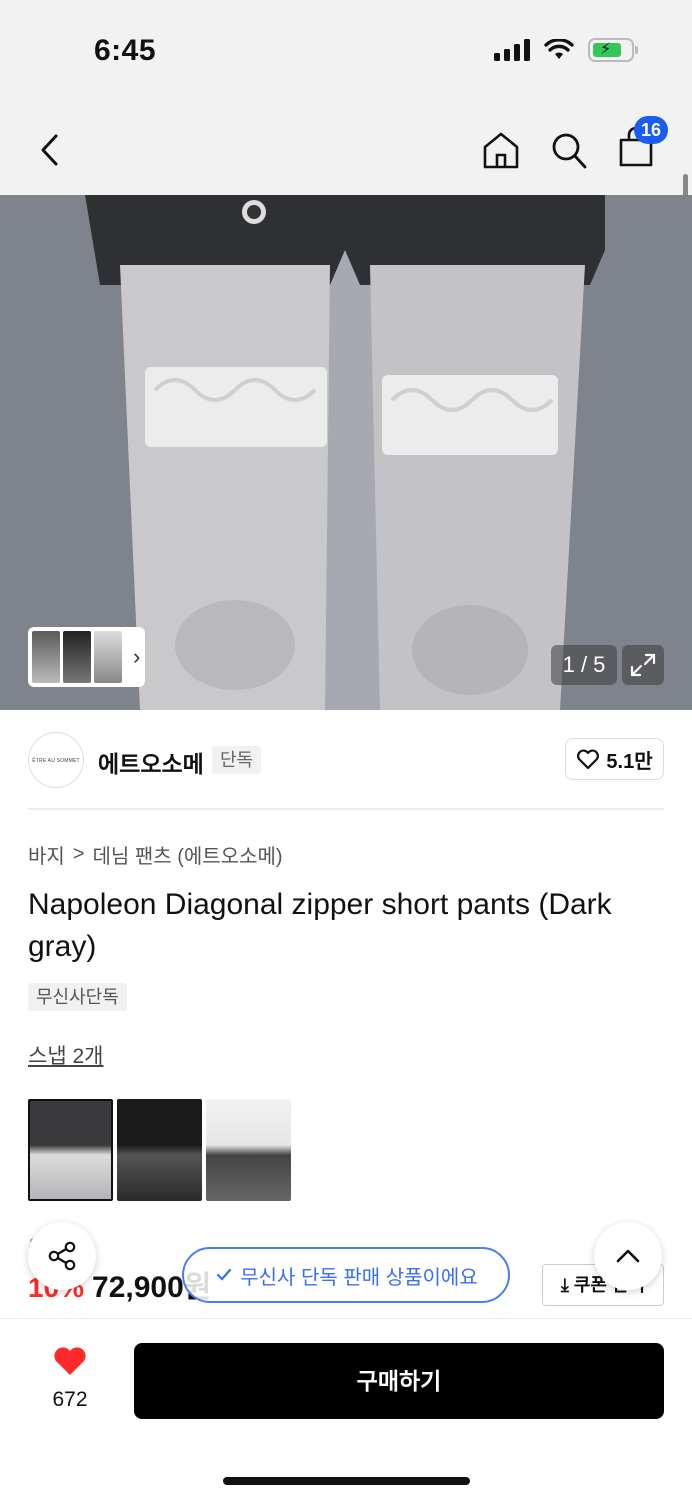  I want to click on bottom-action-bar: 672 구매하기, so click(346, 1409).